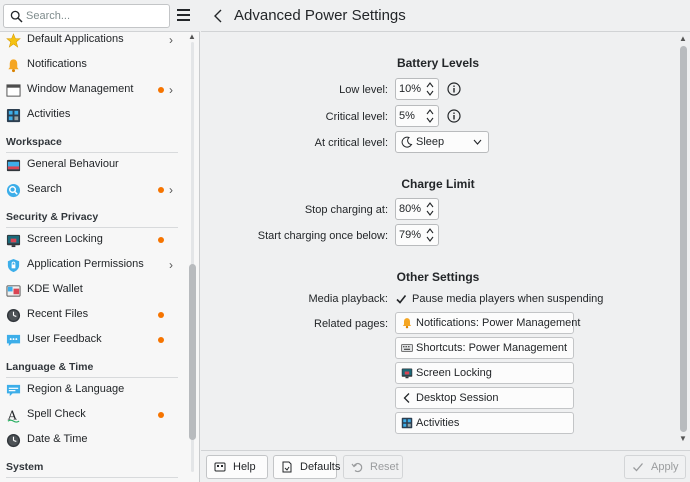 This screenshot has height=482, width=690. Describe the element at coordinates (438, 184) in the screenshot. I see `charge-limit-title: Charge Limit` at that location.